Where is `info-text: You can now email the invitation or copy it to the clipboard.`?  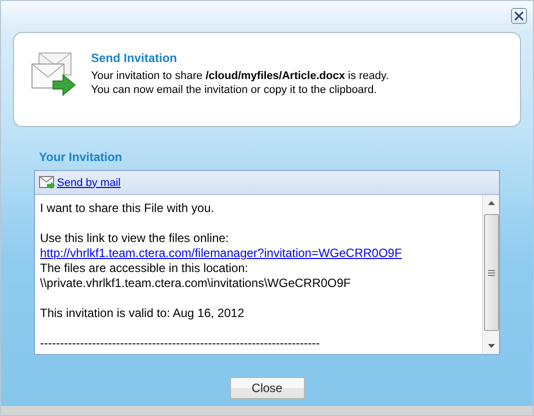 info-text: You can now email the invitation or copy it to the clipboard. is located at coordinates (234, 90).